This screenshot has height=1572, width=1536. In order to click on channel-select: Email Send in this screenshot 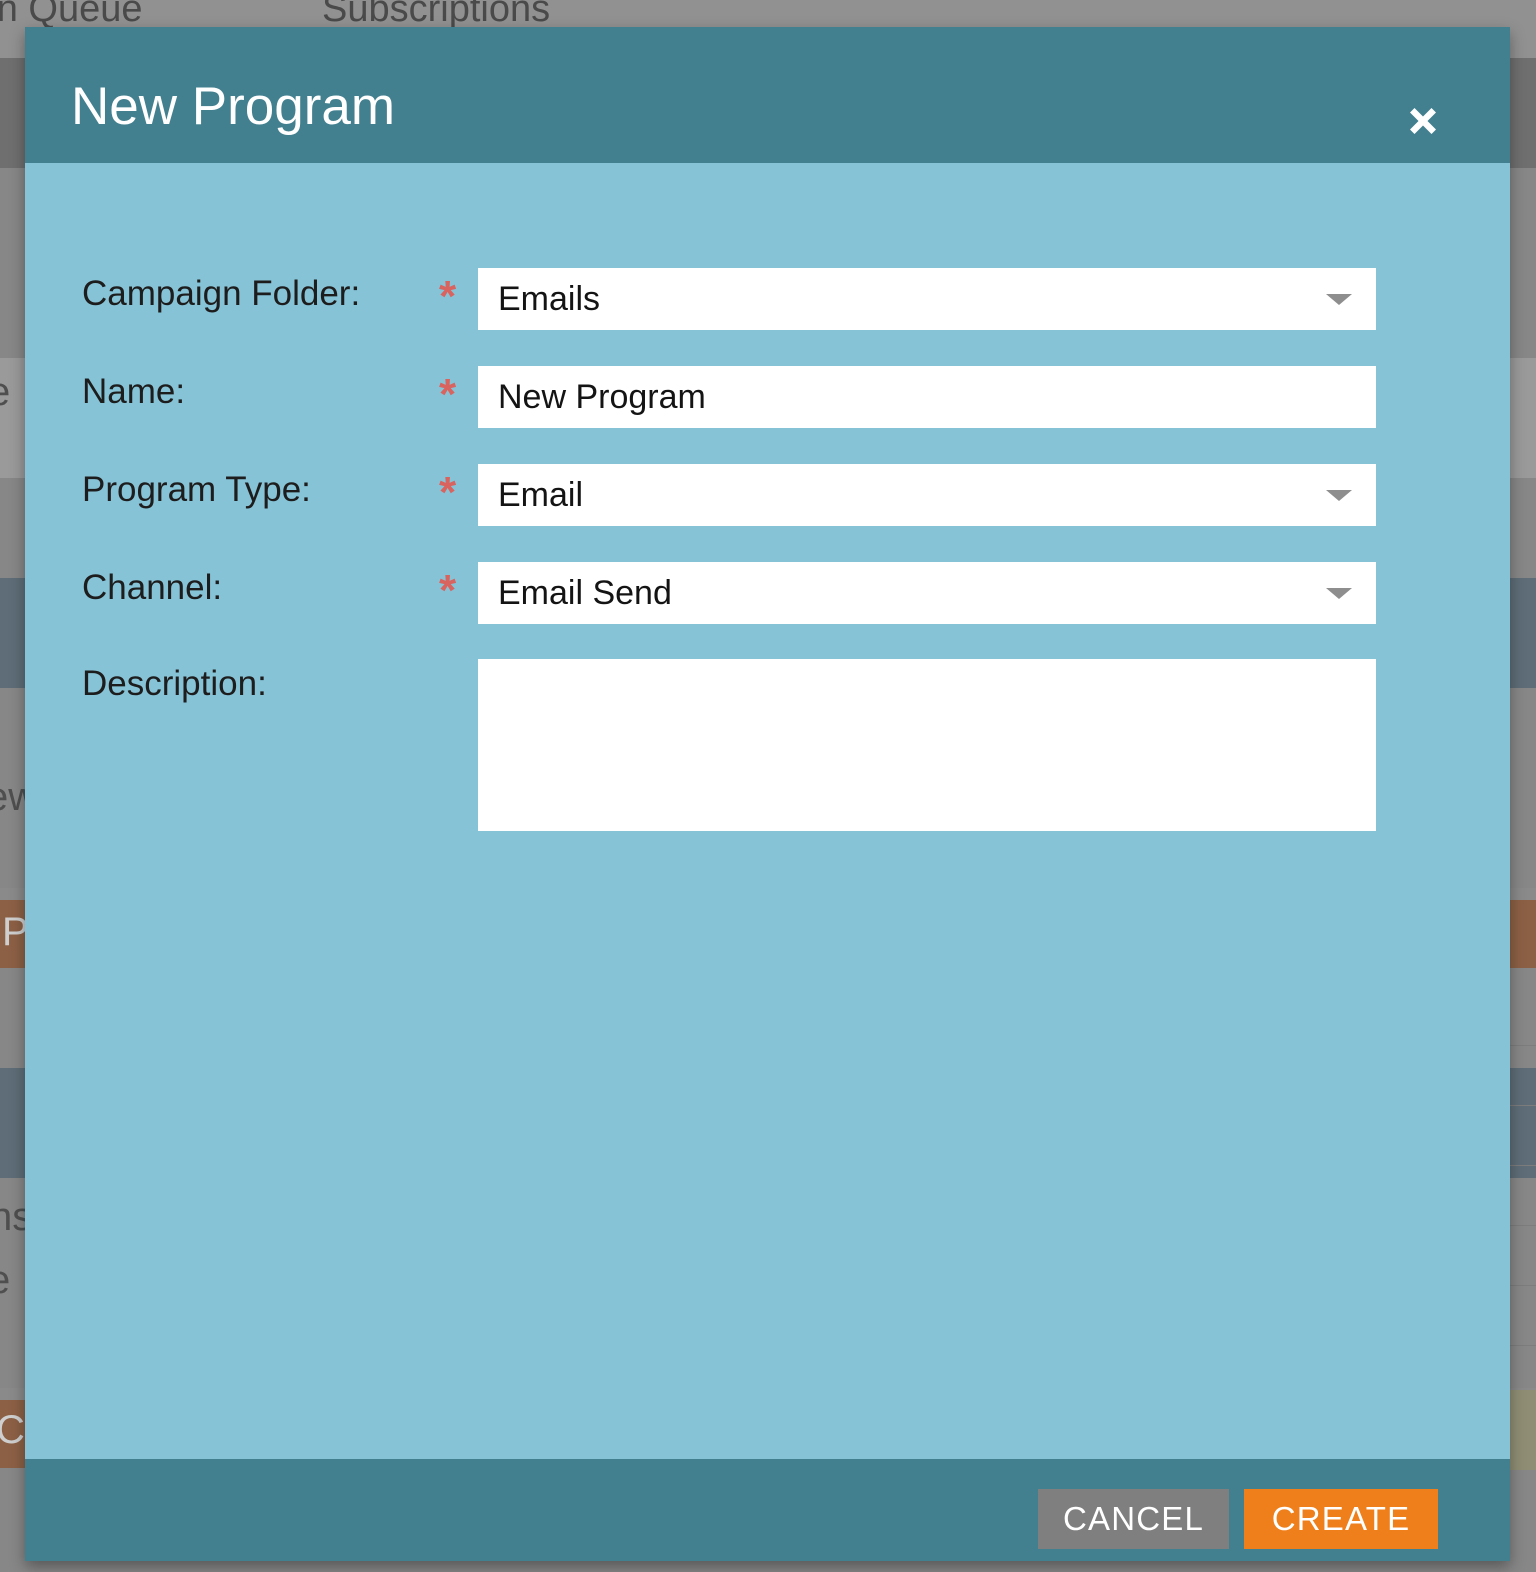, I will do `click(927, 593)`.